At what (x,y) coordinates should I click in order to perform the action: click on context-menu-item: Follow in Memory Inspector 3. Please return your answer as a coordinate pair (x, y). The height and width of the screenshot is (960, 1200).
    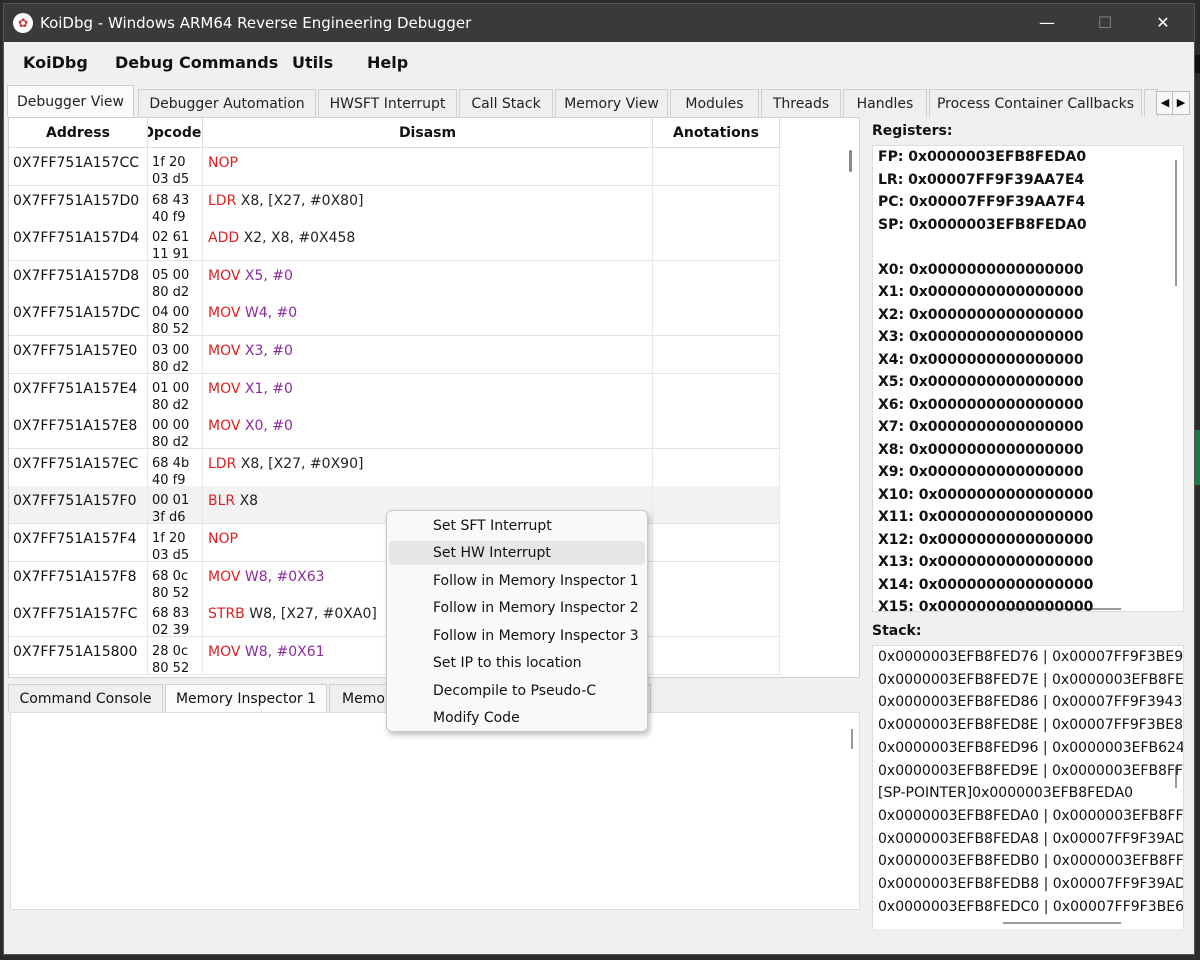
    Looking at the image, I should click on (517, 636).